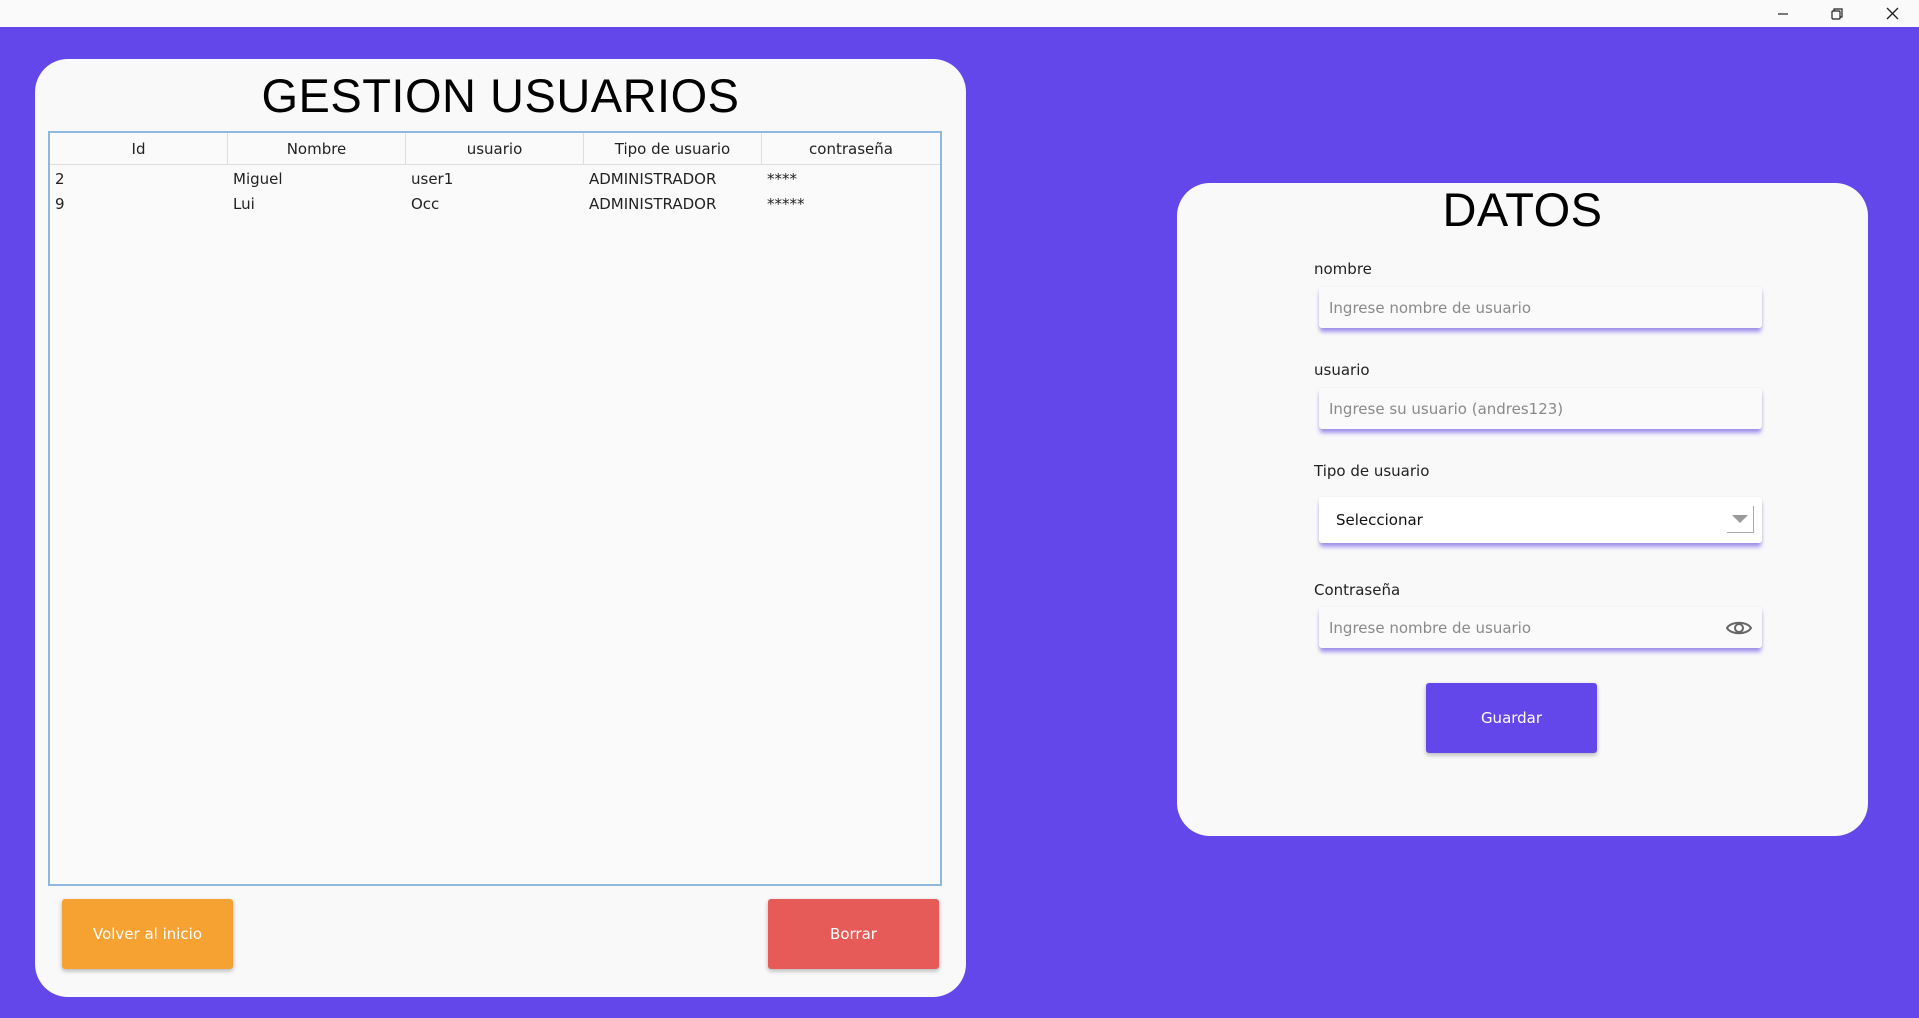  I want to click on delete-button: Borrar, so click(853, 934).